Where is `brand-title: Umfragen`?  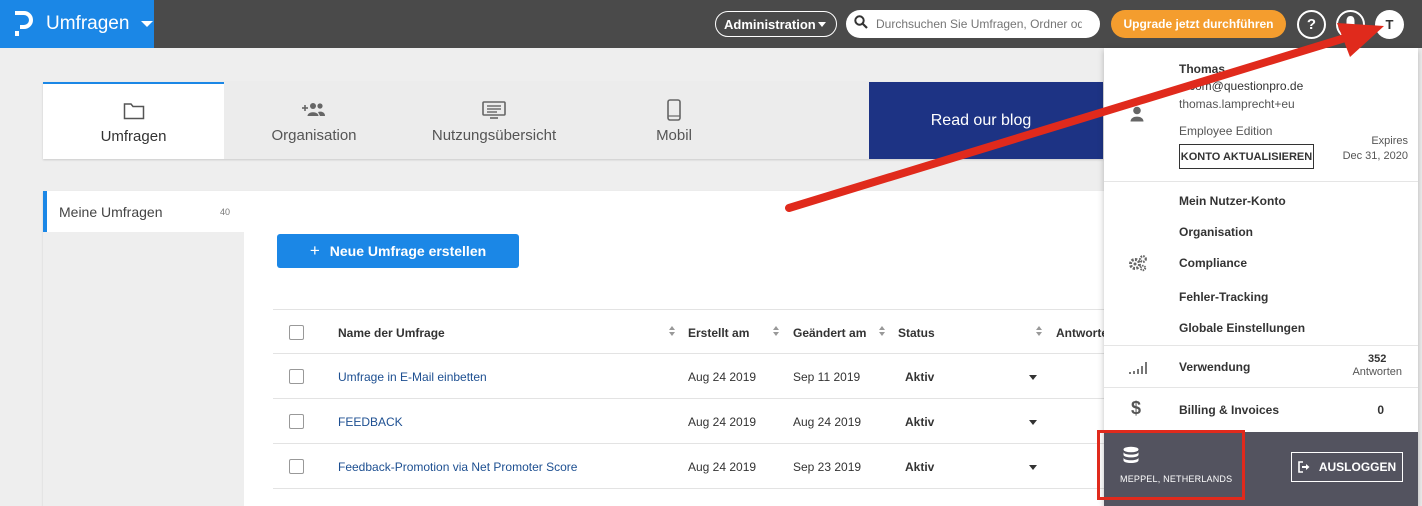 brand-title: Umfragen is located at coordinates (88, 23).